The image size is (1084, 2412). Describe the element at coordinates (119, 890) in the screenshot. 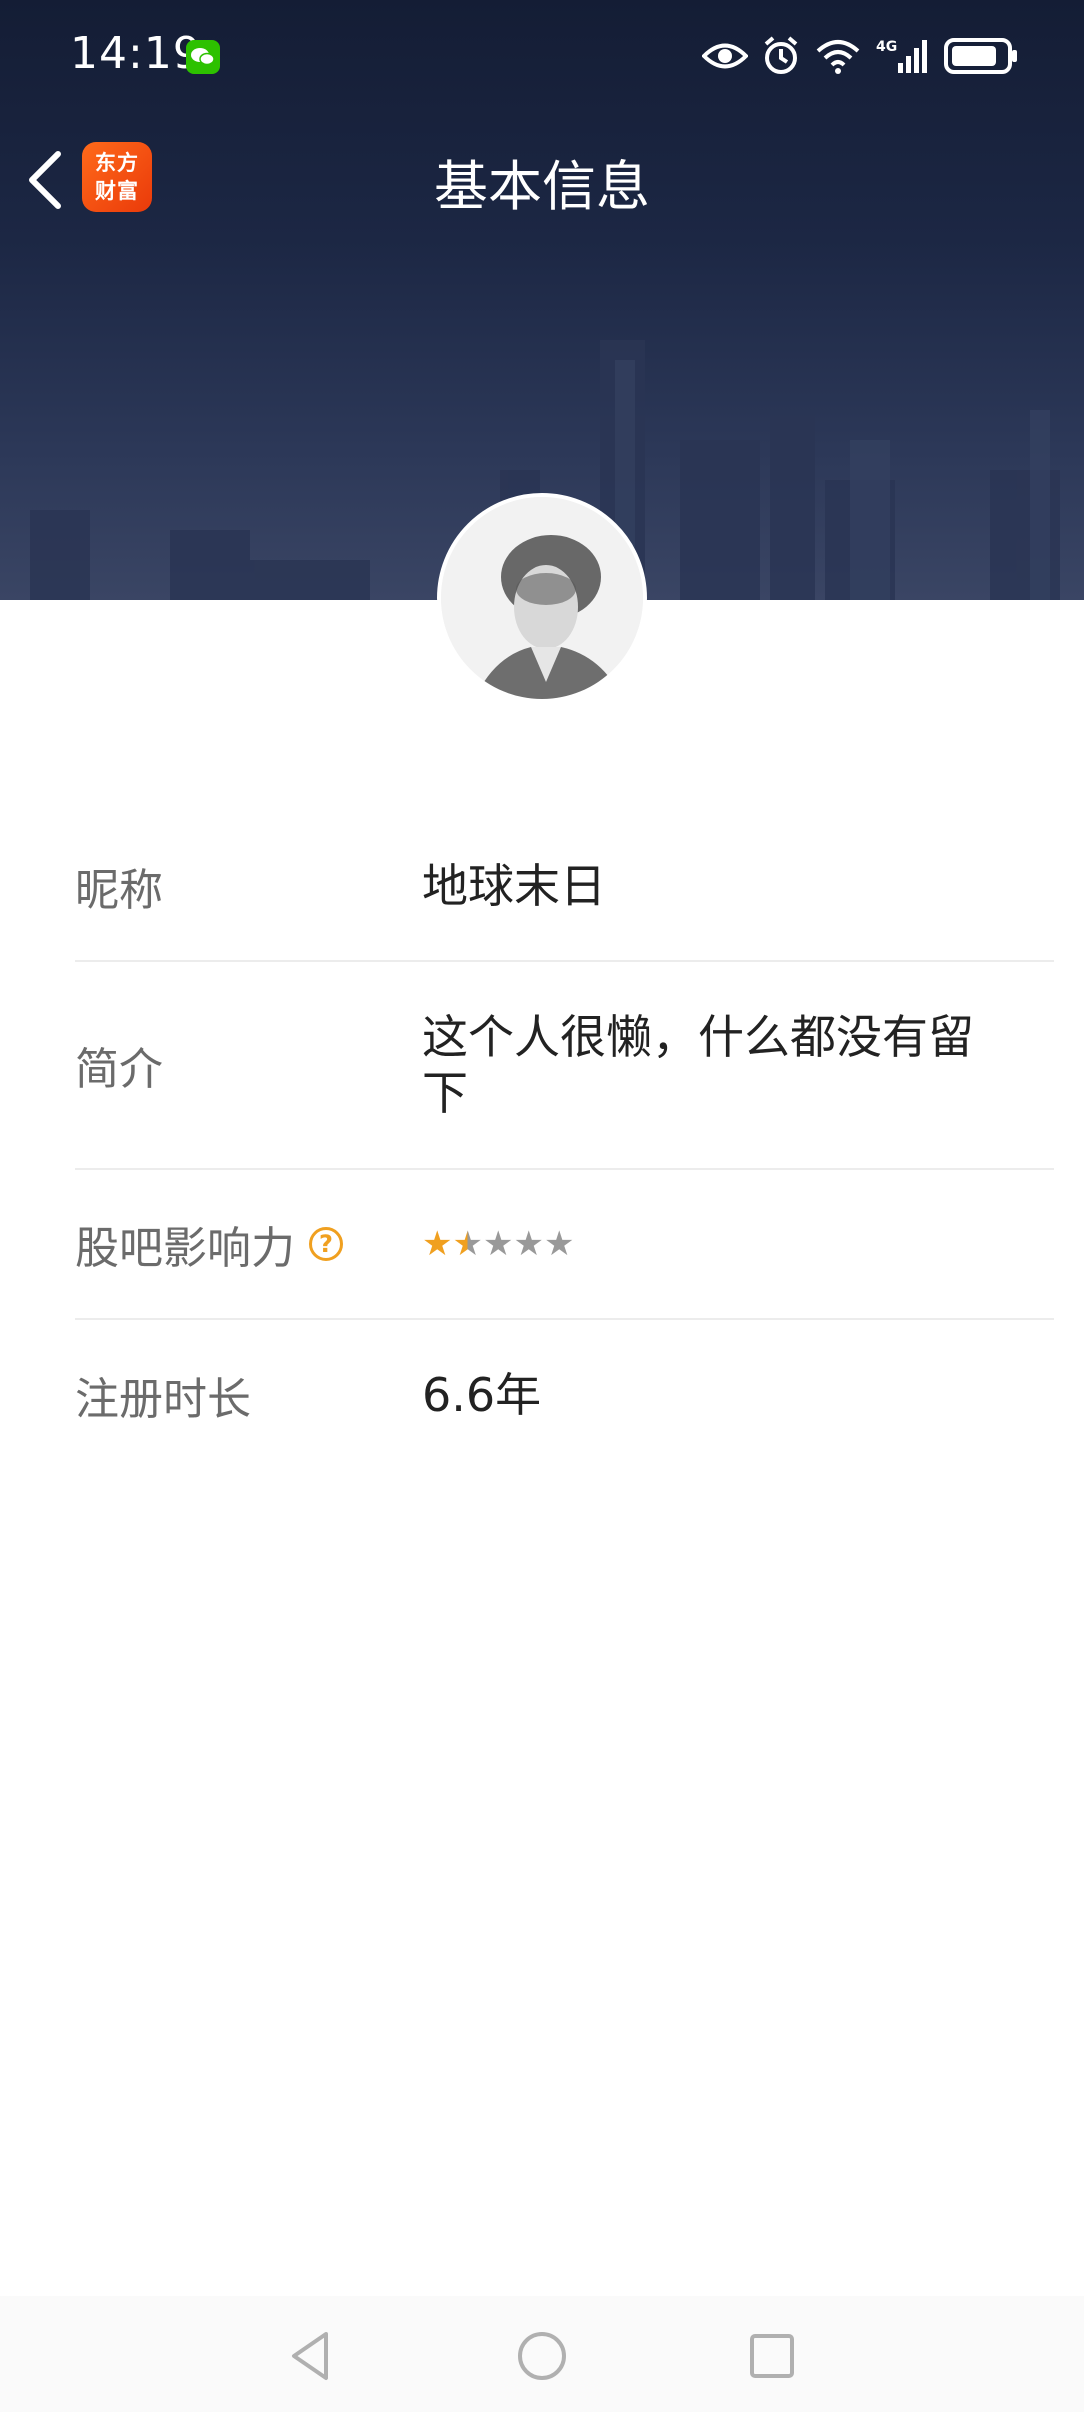

I see `nickname-label: 昵称` at that location.